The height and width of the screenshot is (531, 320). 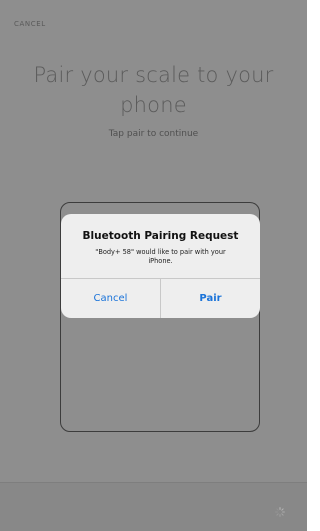 What do you see at coordinates (153, 90) in the screenshot?
I see `page-title: Pair your scale to your phone` at bounding box center [153, 90].